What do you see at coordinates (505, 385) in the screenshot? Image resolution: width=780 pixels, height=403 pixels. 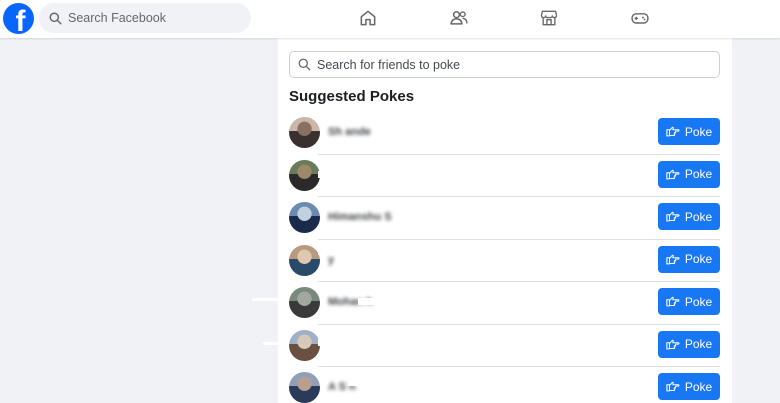 I see `poke-list-item: A S h Poke` at bounding box center [505, 385].